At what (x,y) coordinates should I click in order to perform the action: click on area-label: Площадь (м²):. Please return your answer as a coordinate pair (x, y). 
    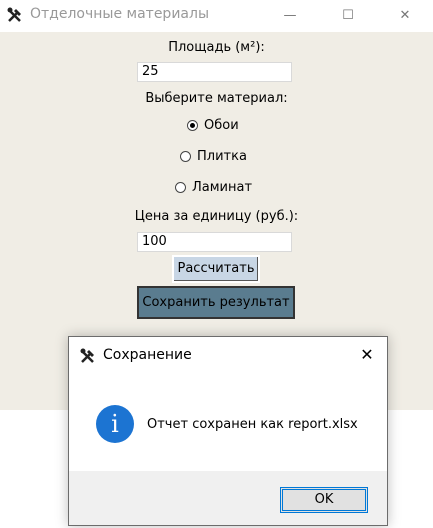
    Looking at the image, I should click on (216, 47).